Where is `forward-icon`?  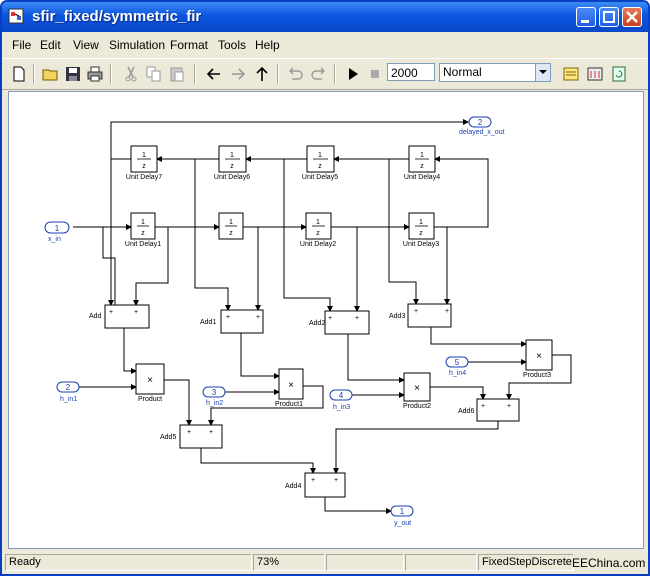
forward-icon is located at coordinates (238, 74).